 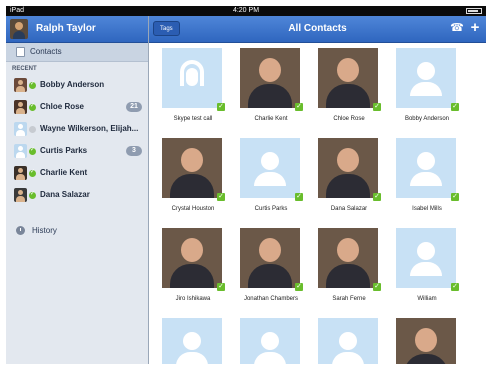 What do you see at coordinates (66, 28) in the screenshot?
I see `profile-name: Ralph Taylor` at bounding box center [66, 28].